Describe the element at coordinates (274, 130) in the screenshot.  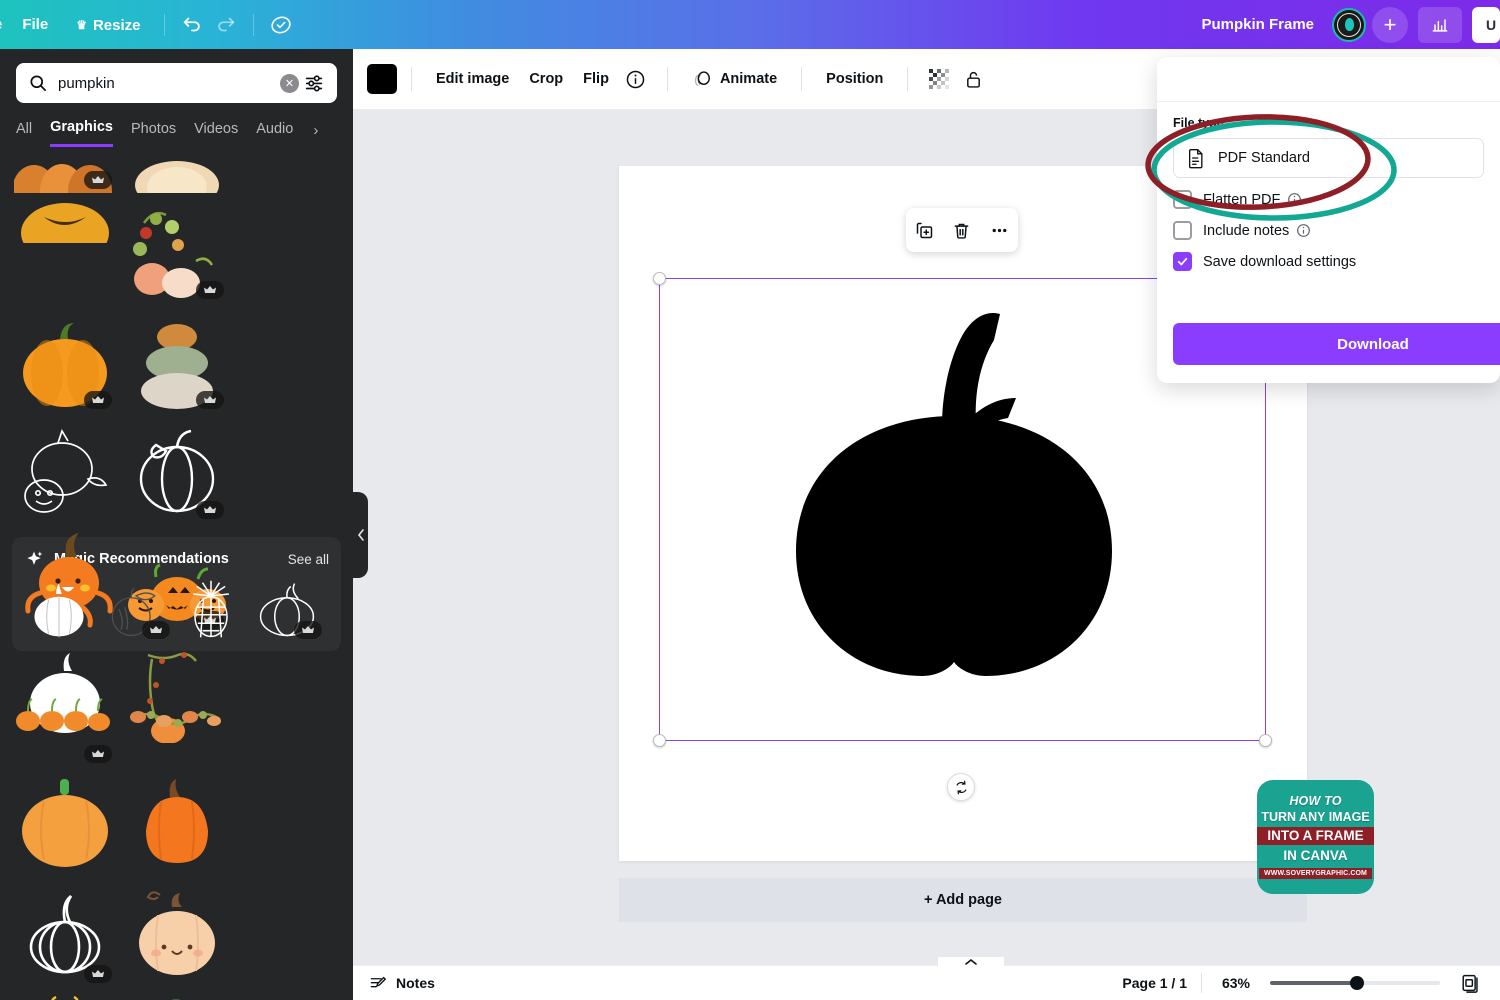
I see `tab-audio: Audio` at that location.